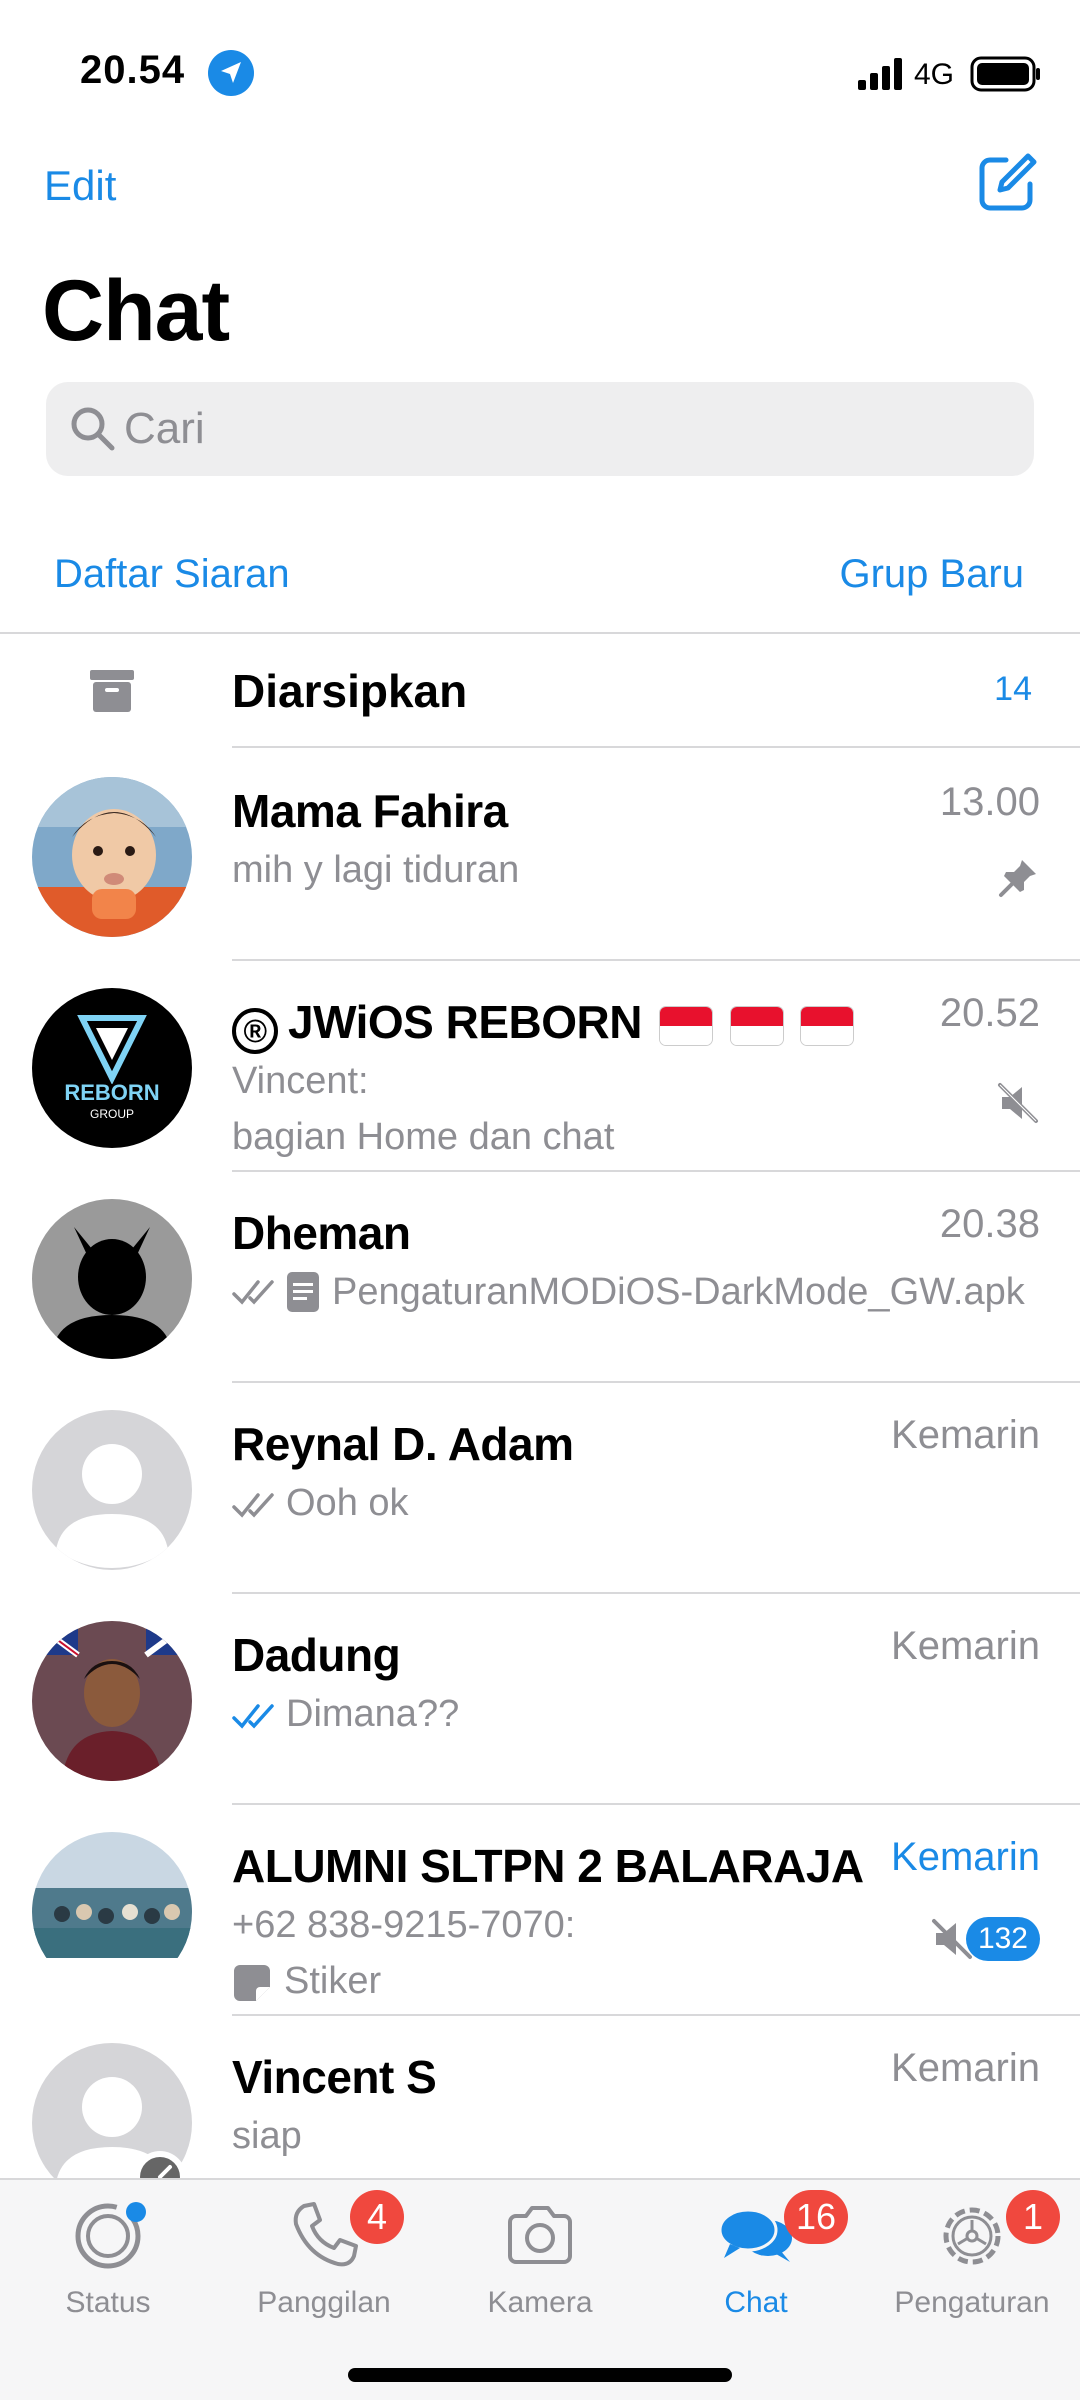 The height and width of the screenshot is (2400, 1080). I want to click on document-icon, so click(303, 1292).